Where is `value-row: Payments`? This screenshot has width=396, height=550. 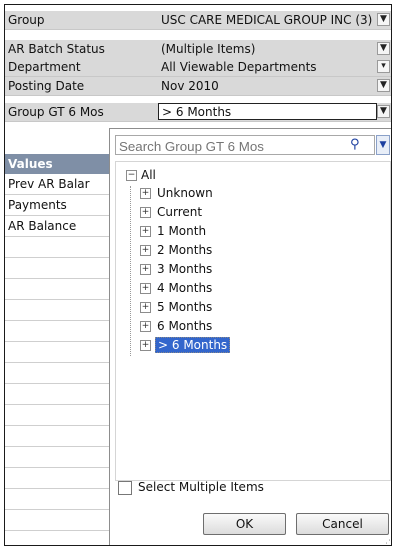
value-row: Payments is located at coordinates (57, 205).